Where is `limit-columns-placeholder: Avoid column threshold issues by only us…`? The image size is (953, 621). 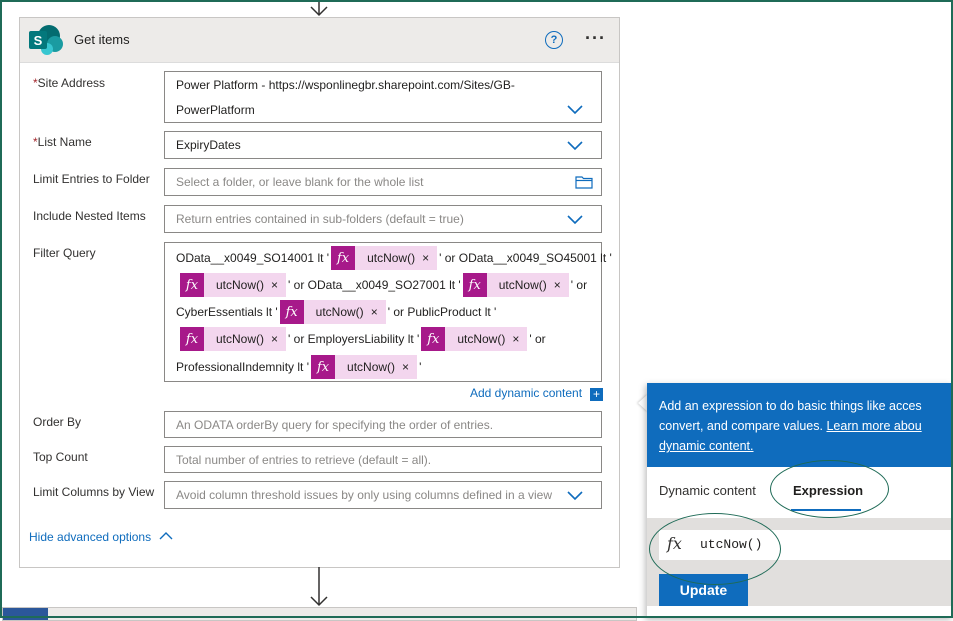
limit-columns-placeholder: Avoid column threshold issues by only us… is located at coordinates (364, 495).